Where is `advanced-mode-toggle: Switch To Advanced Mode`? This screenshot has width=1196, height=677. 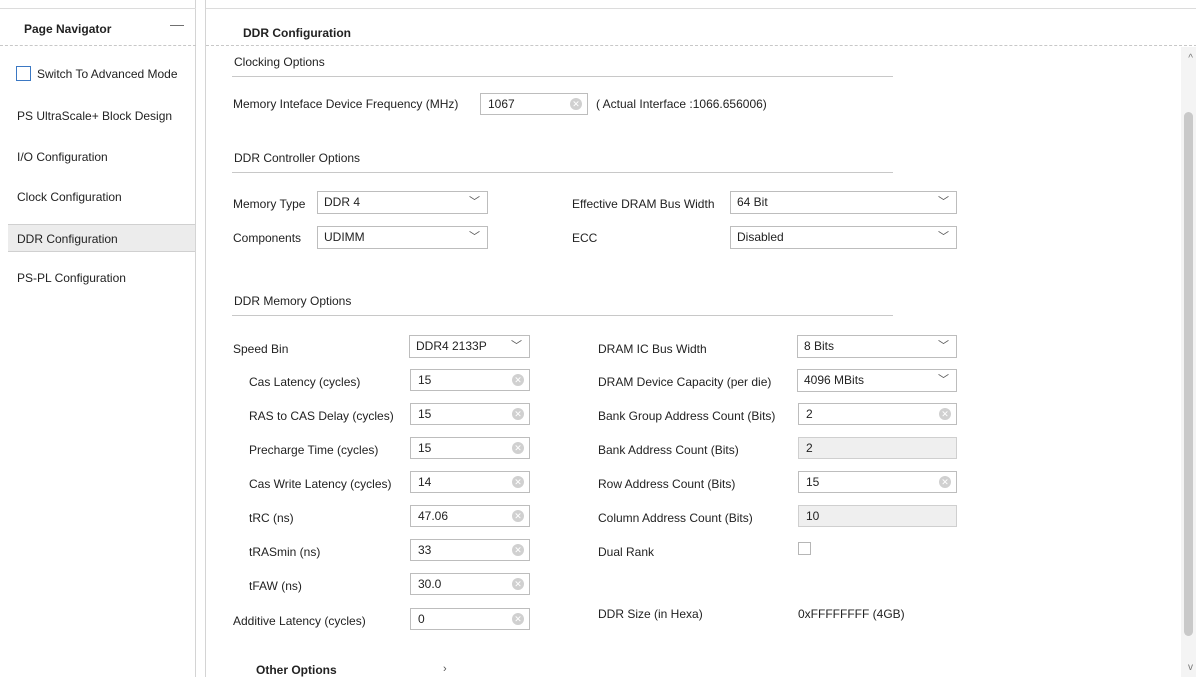
advanced-mode-toggle: Switch To Advanced Mode is located at coordinates (97, 73).